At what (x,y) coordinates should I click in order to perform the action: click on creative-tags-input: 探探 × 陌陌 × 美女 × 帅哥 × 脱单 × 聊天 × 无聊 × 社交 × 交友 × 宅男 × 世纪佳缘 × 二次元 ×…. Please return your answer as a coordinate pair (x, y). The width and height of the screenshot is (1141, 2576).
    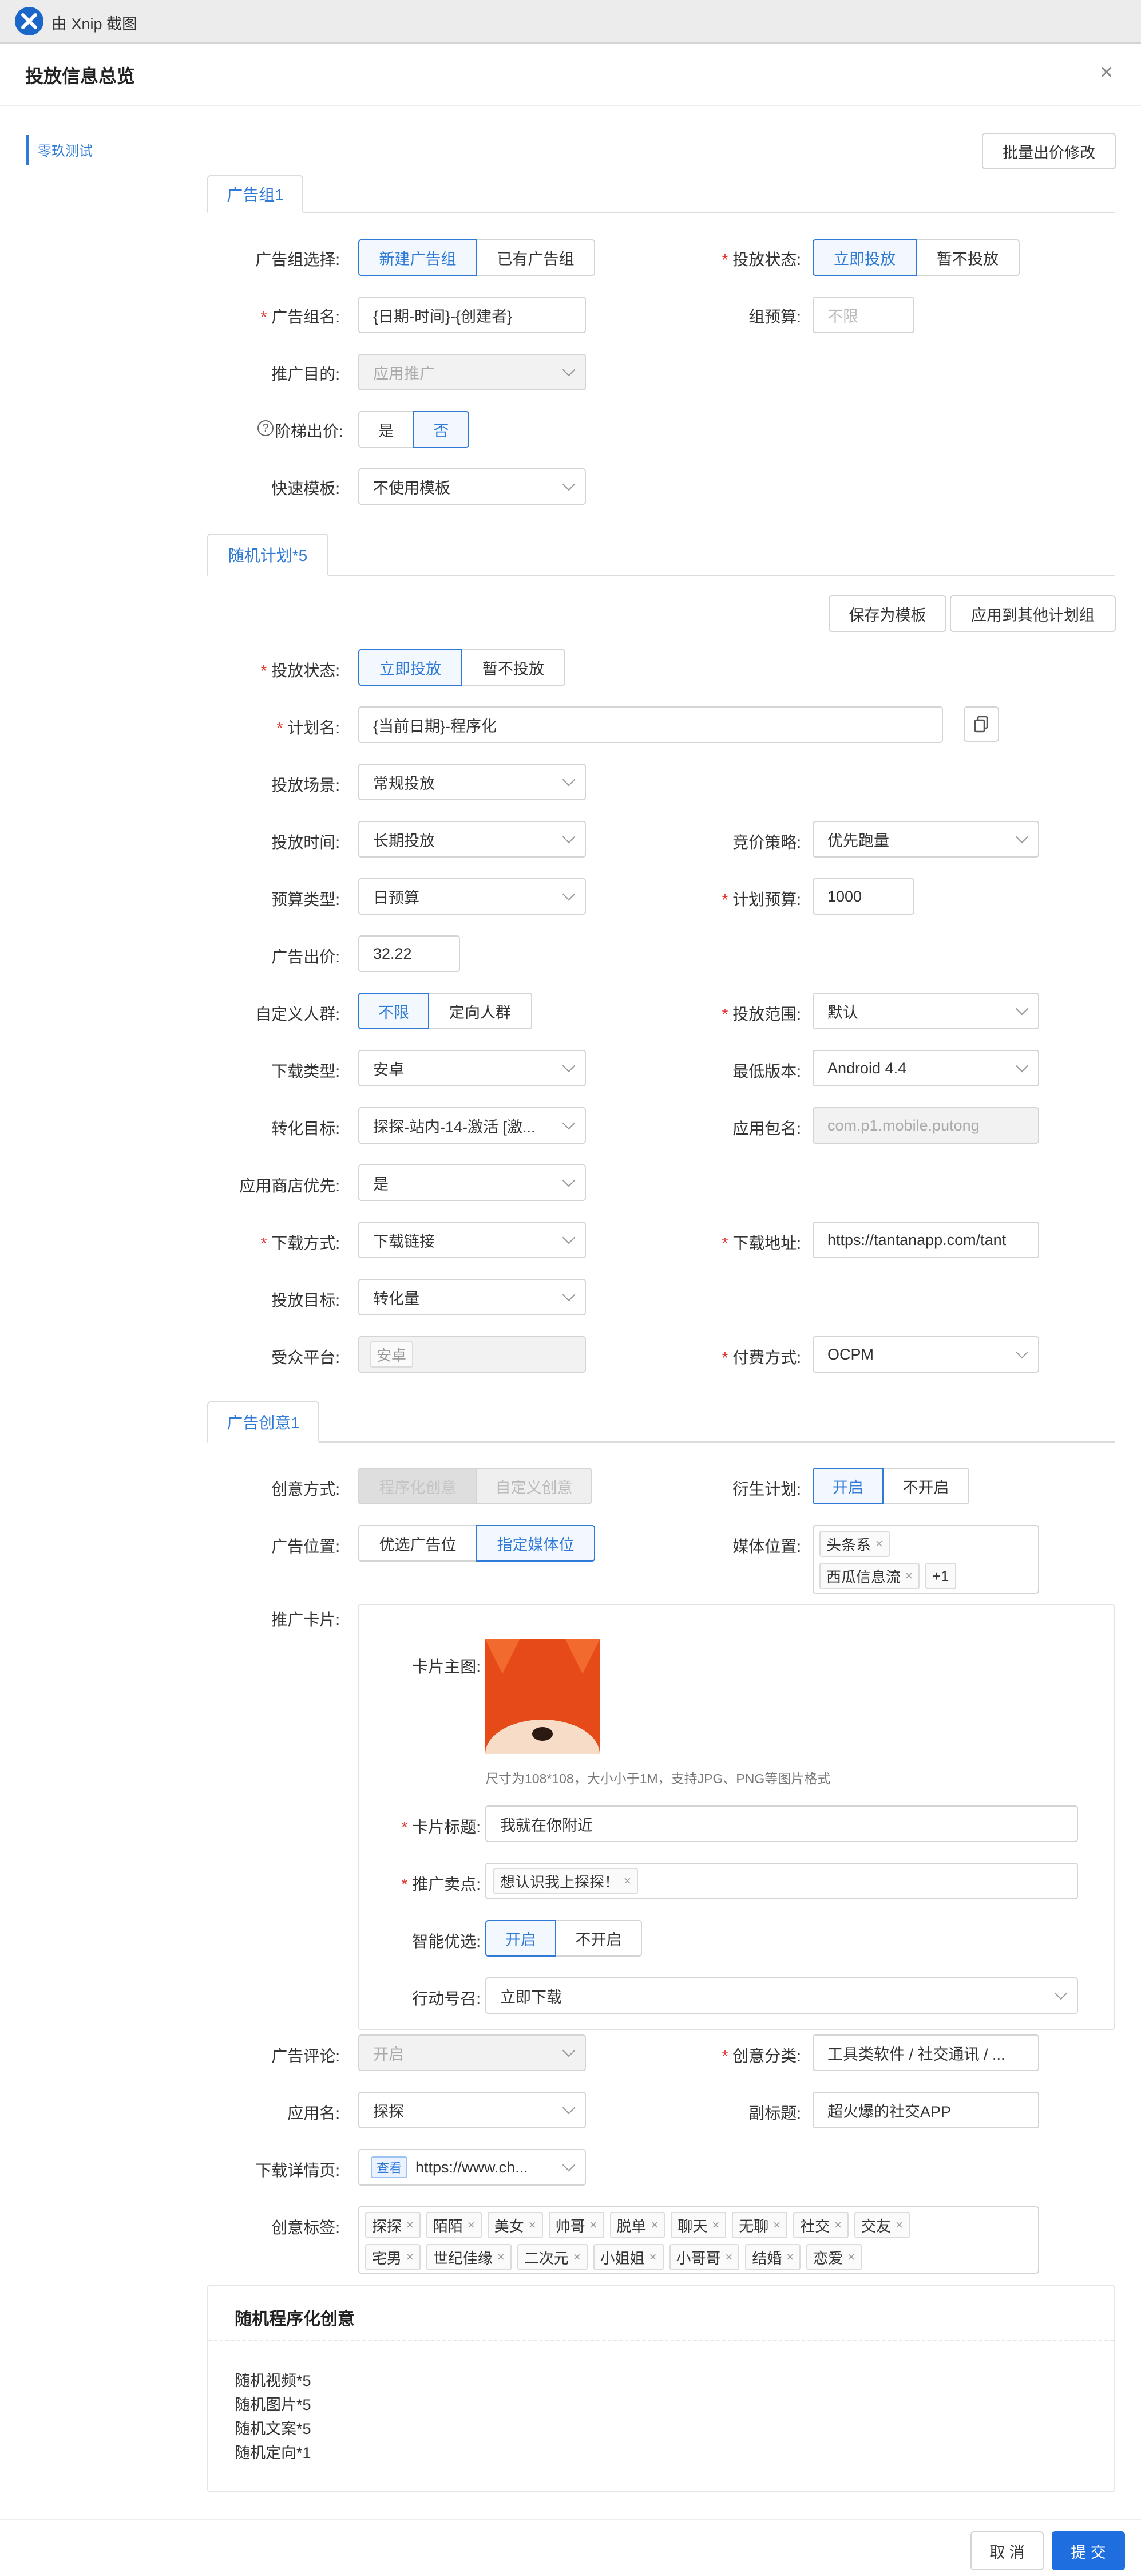
    Looking at the image, I should click on (698, 2240).